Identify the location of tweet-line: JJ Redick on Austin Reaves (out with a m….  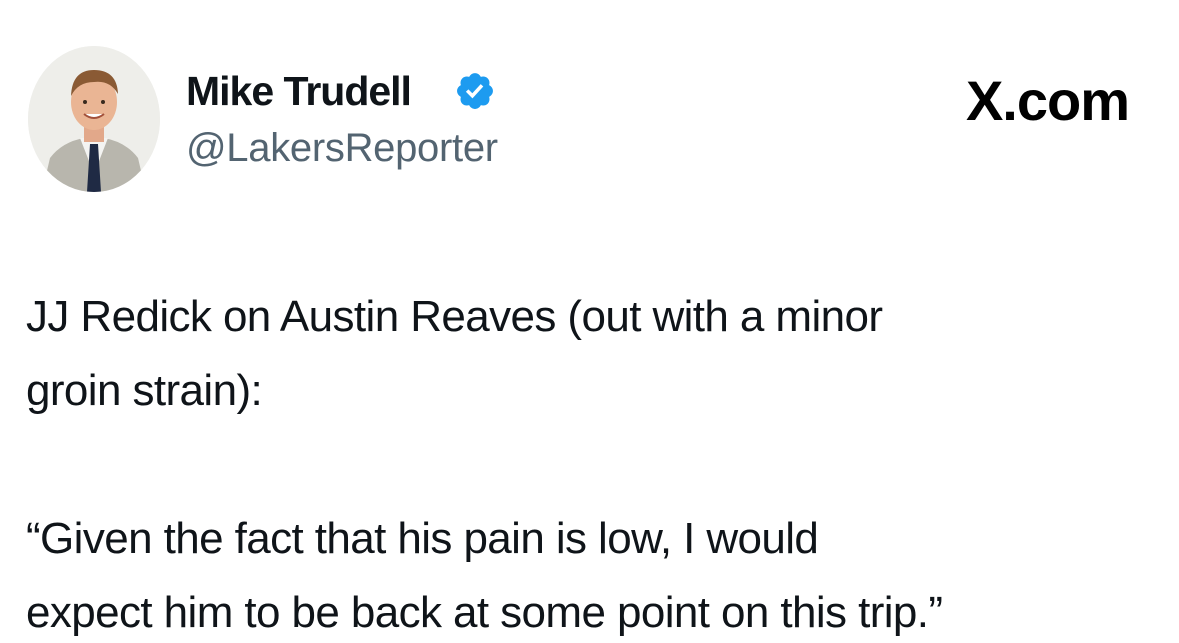
(454, 316).